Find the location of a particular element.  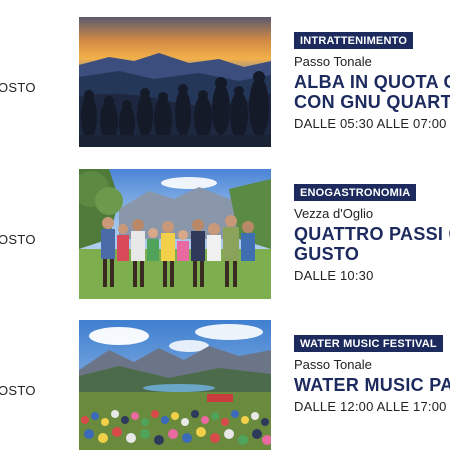

event-time: DALLE 12:00 ALLE 17:00 is located at coordinates (370, 406).